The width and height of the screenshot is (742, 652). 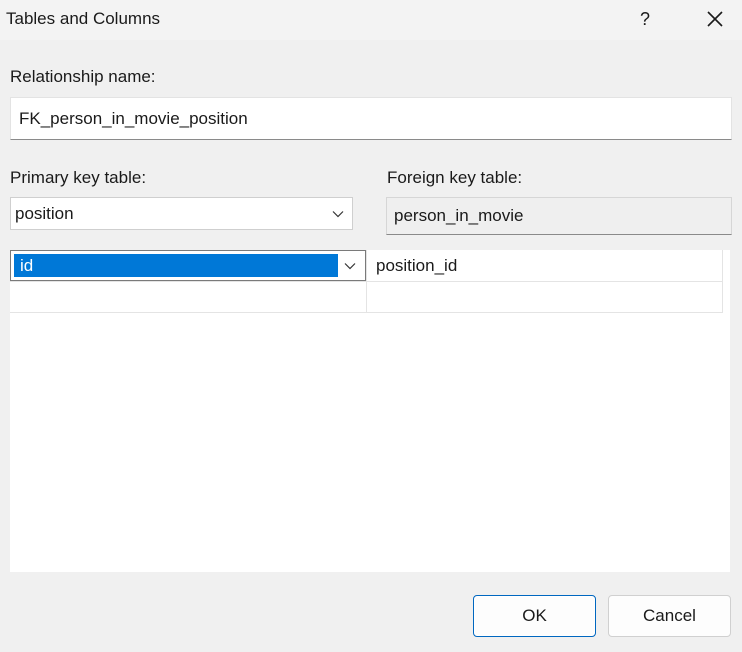 I want to click on close-button, so click(x=715, y=19).